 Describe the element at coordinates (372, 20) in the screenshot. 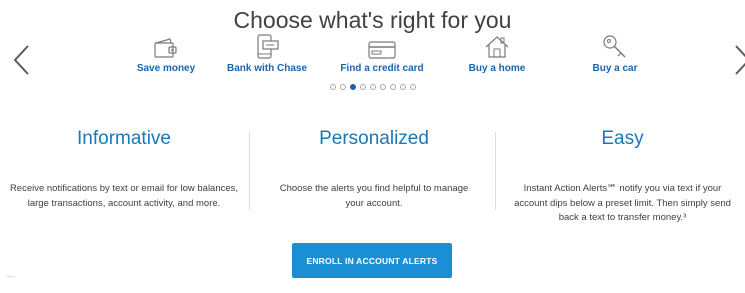

I see `carousel-title: Choose what's right for you` at that location.